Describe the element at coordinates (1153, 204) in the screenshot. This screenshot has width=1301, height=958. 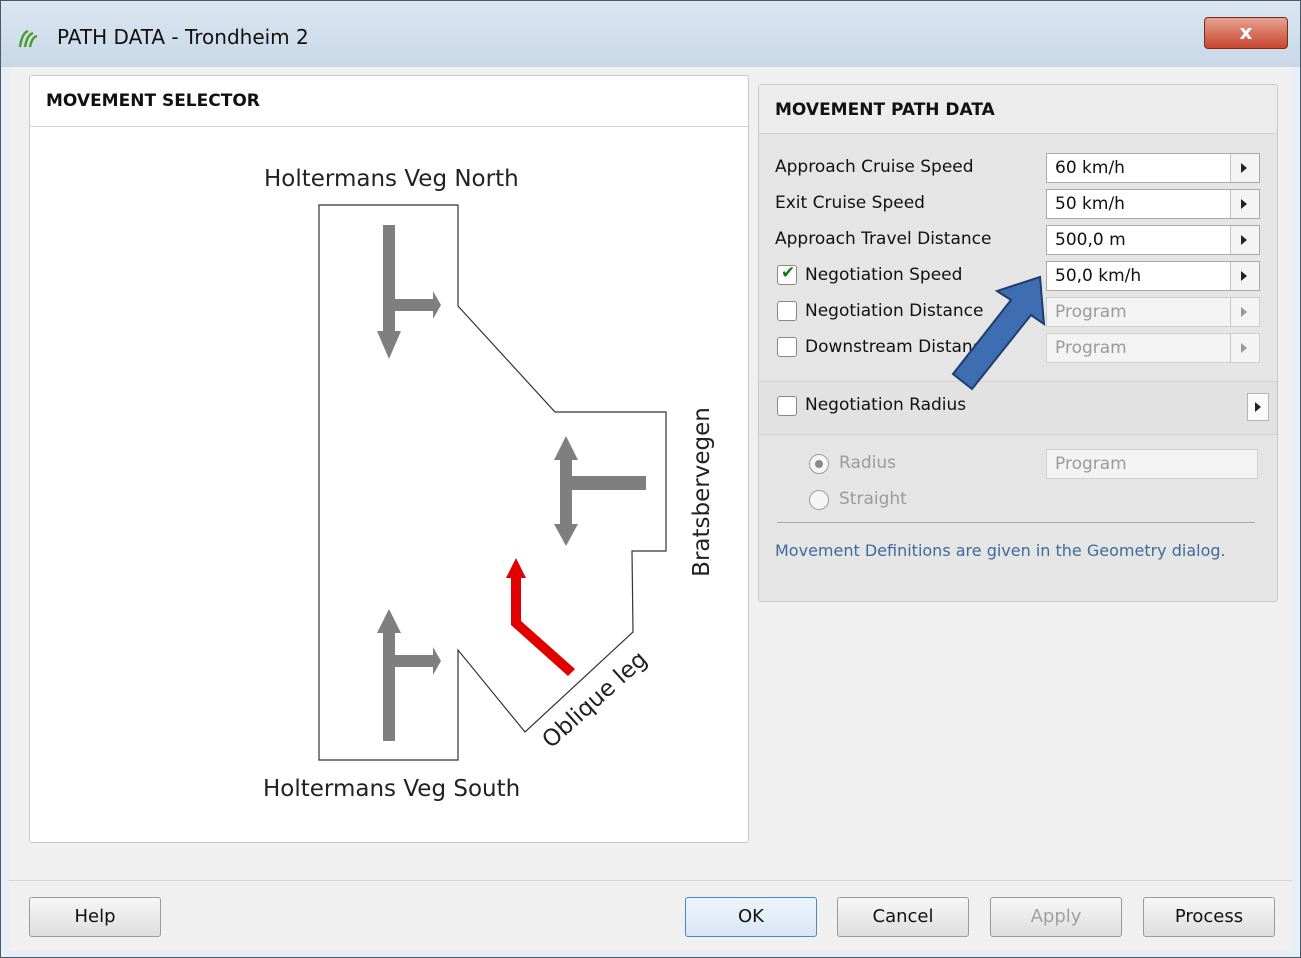
I see `exit-cruise-speed-field: 50 km/h` at that location.